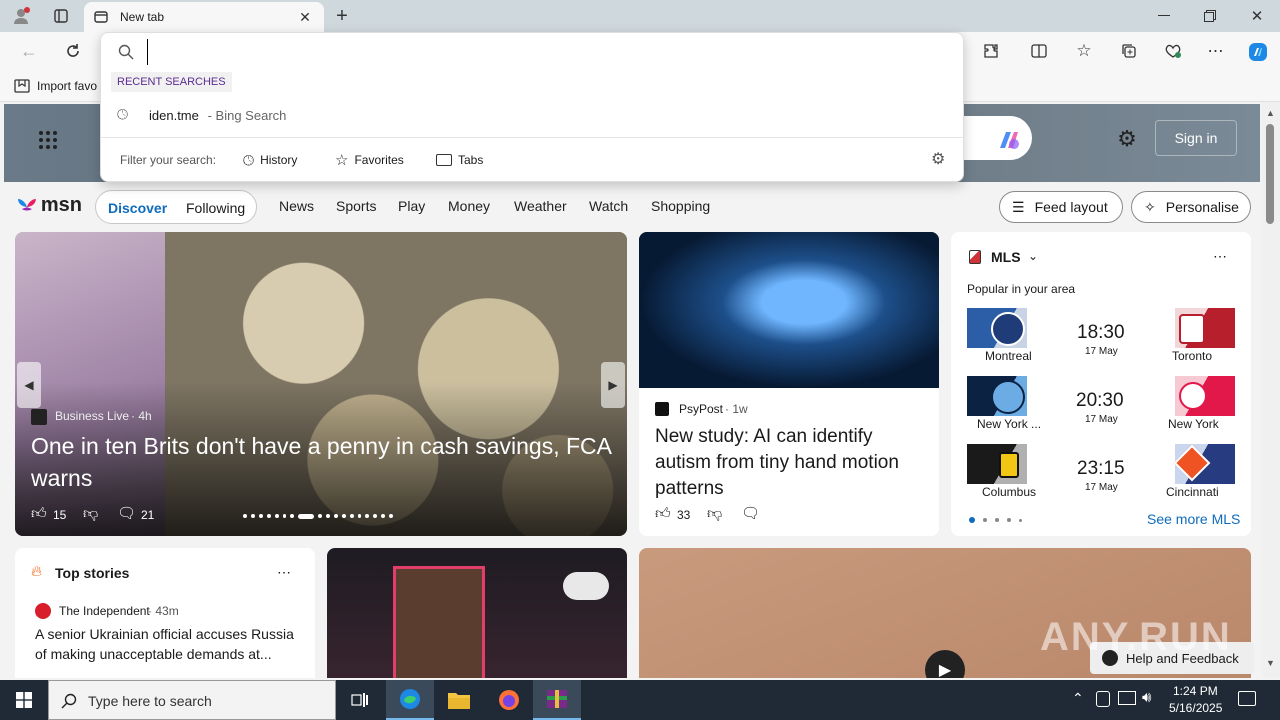 The image size is (1280, 720). What do you see at coordinates (360, 700) in the screenshot?
I see `task-view-icon` at bounding box center [360, 700].